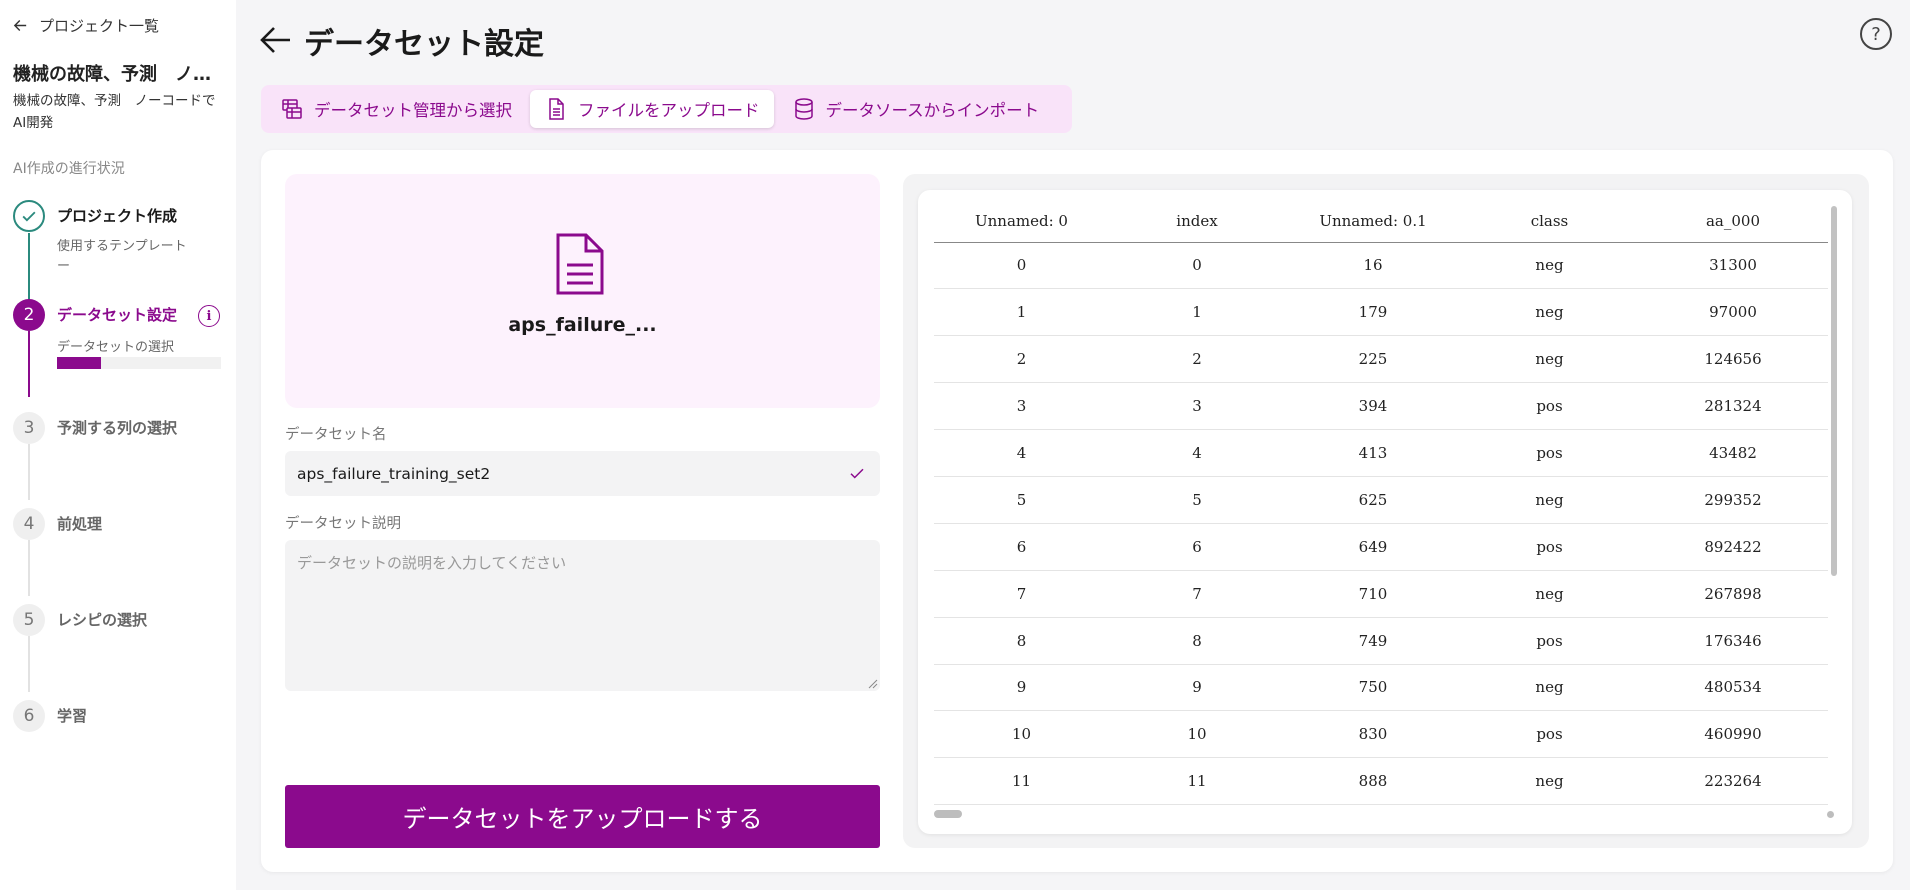 This screenshot has width=1910, height=890. I want to click on back-to-projects-link: プロジェクト一覧, so click(85, 25).